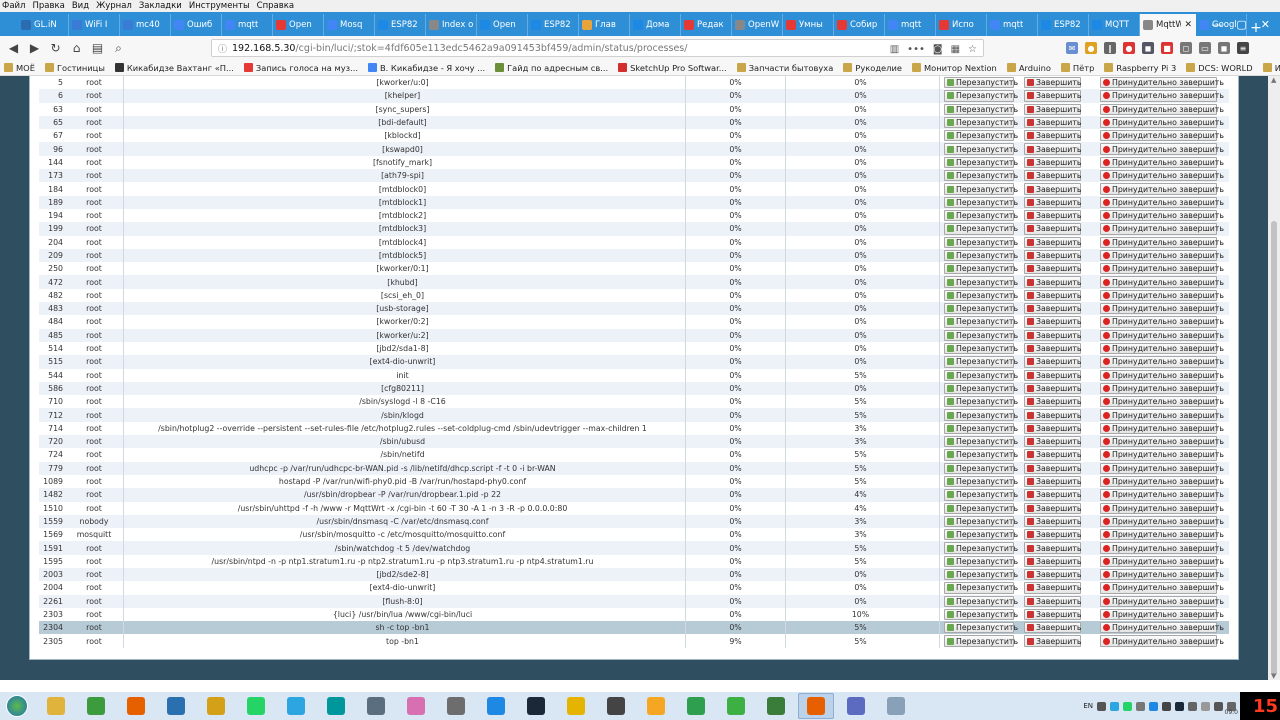  Describe the element at coordinates (655, 25) in the screenshot. I see `tab: Дома` at that location.